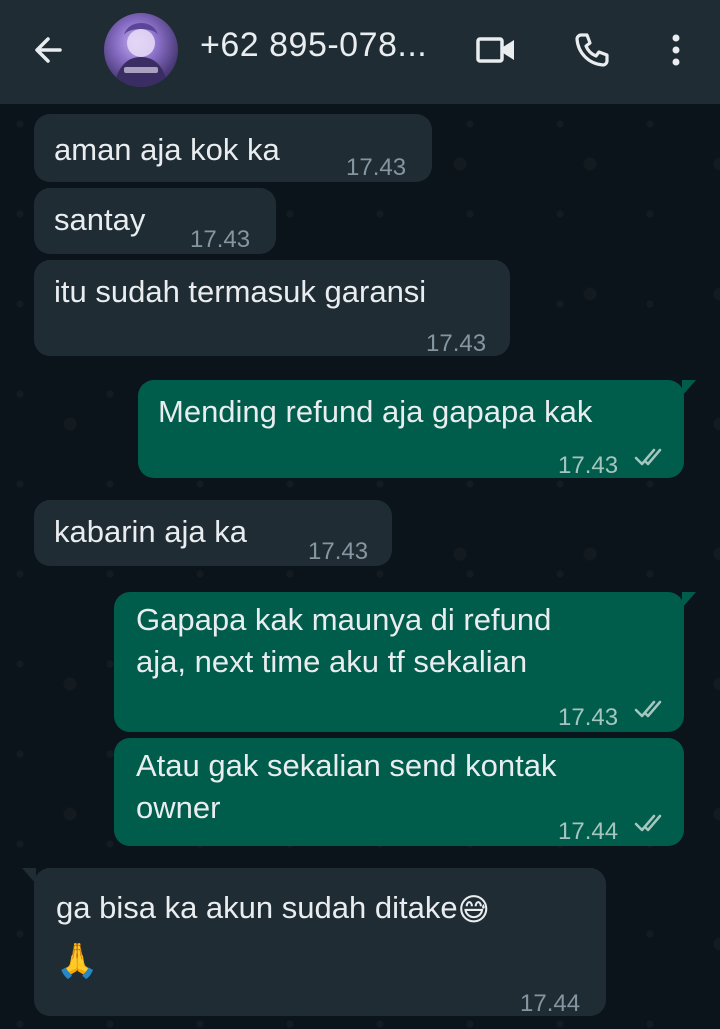  I want to click on message-text: Mending refund aja gapapa kak, so click(375, 411).